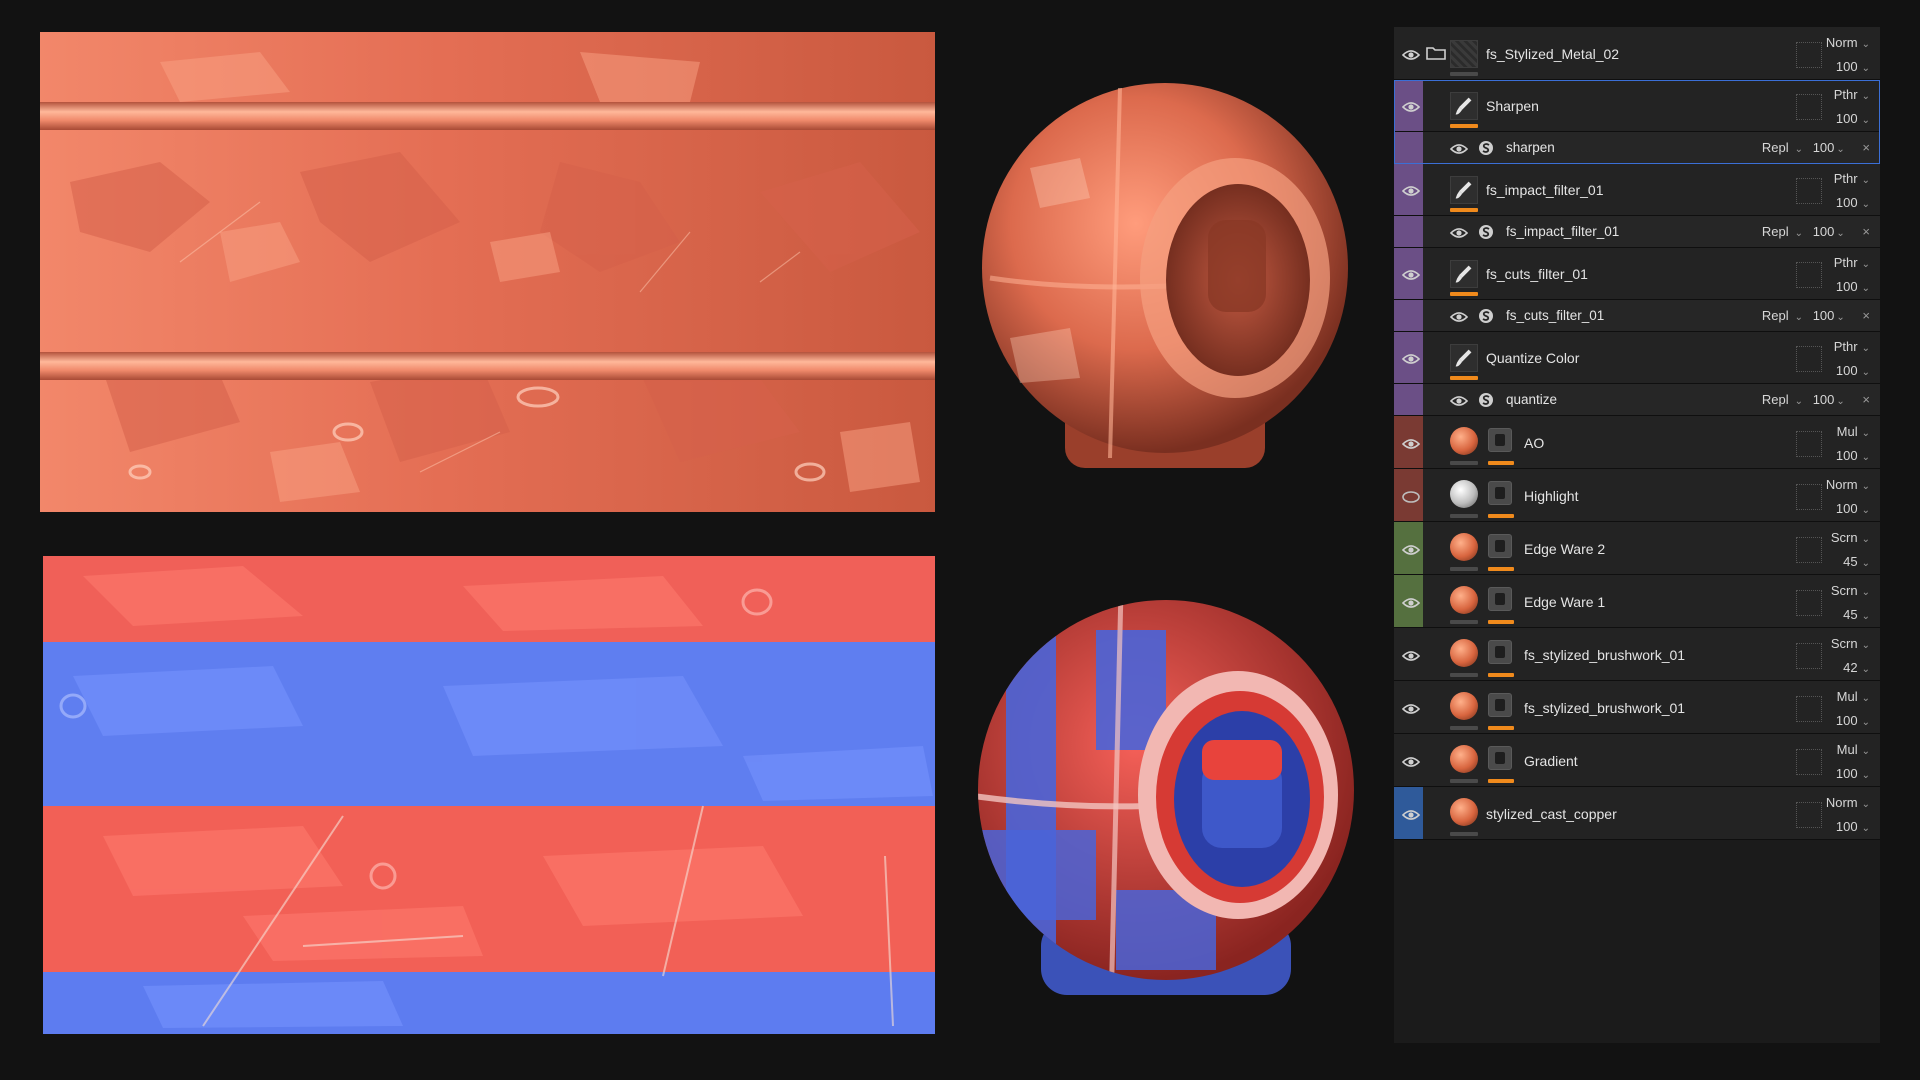  I want to click on filter-effect-row: quantize Repl ⌄ 100 ⌄ ×, so click(1637, 400).